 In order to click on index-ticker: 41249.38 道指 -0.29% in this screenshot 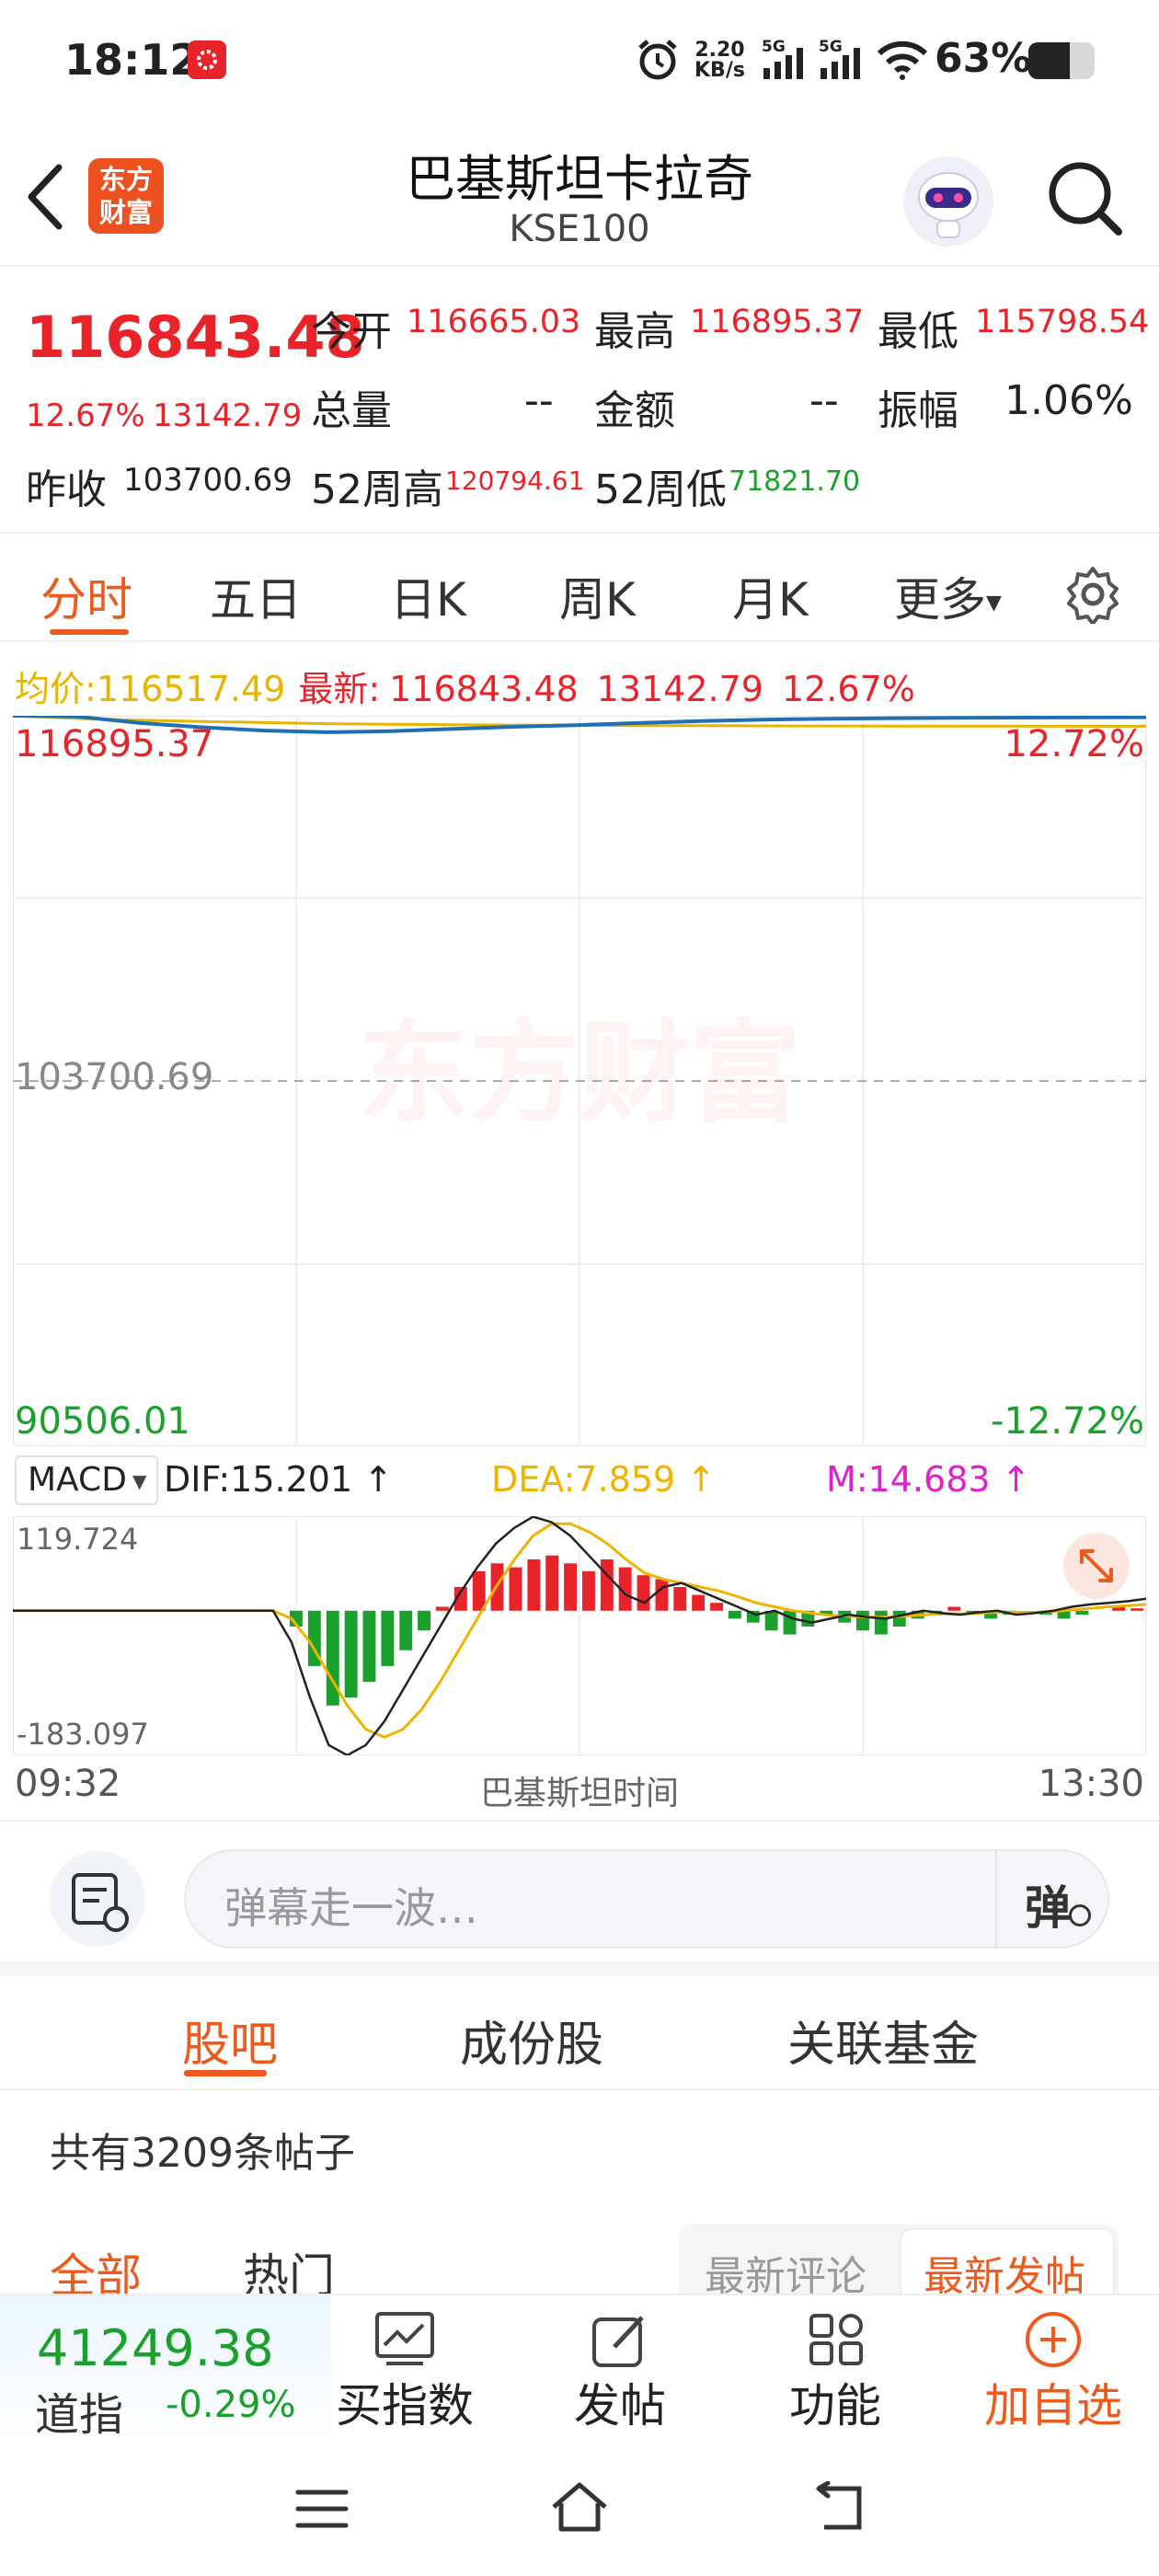, I will do `click(165, 2368)`.